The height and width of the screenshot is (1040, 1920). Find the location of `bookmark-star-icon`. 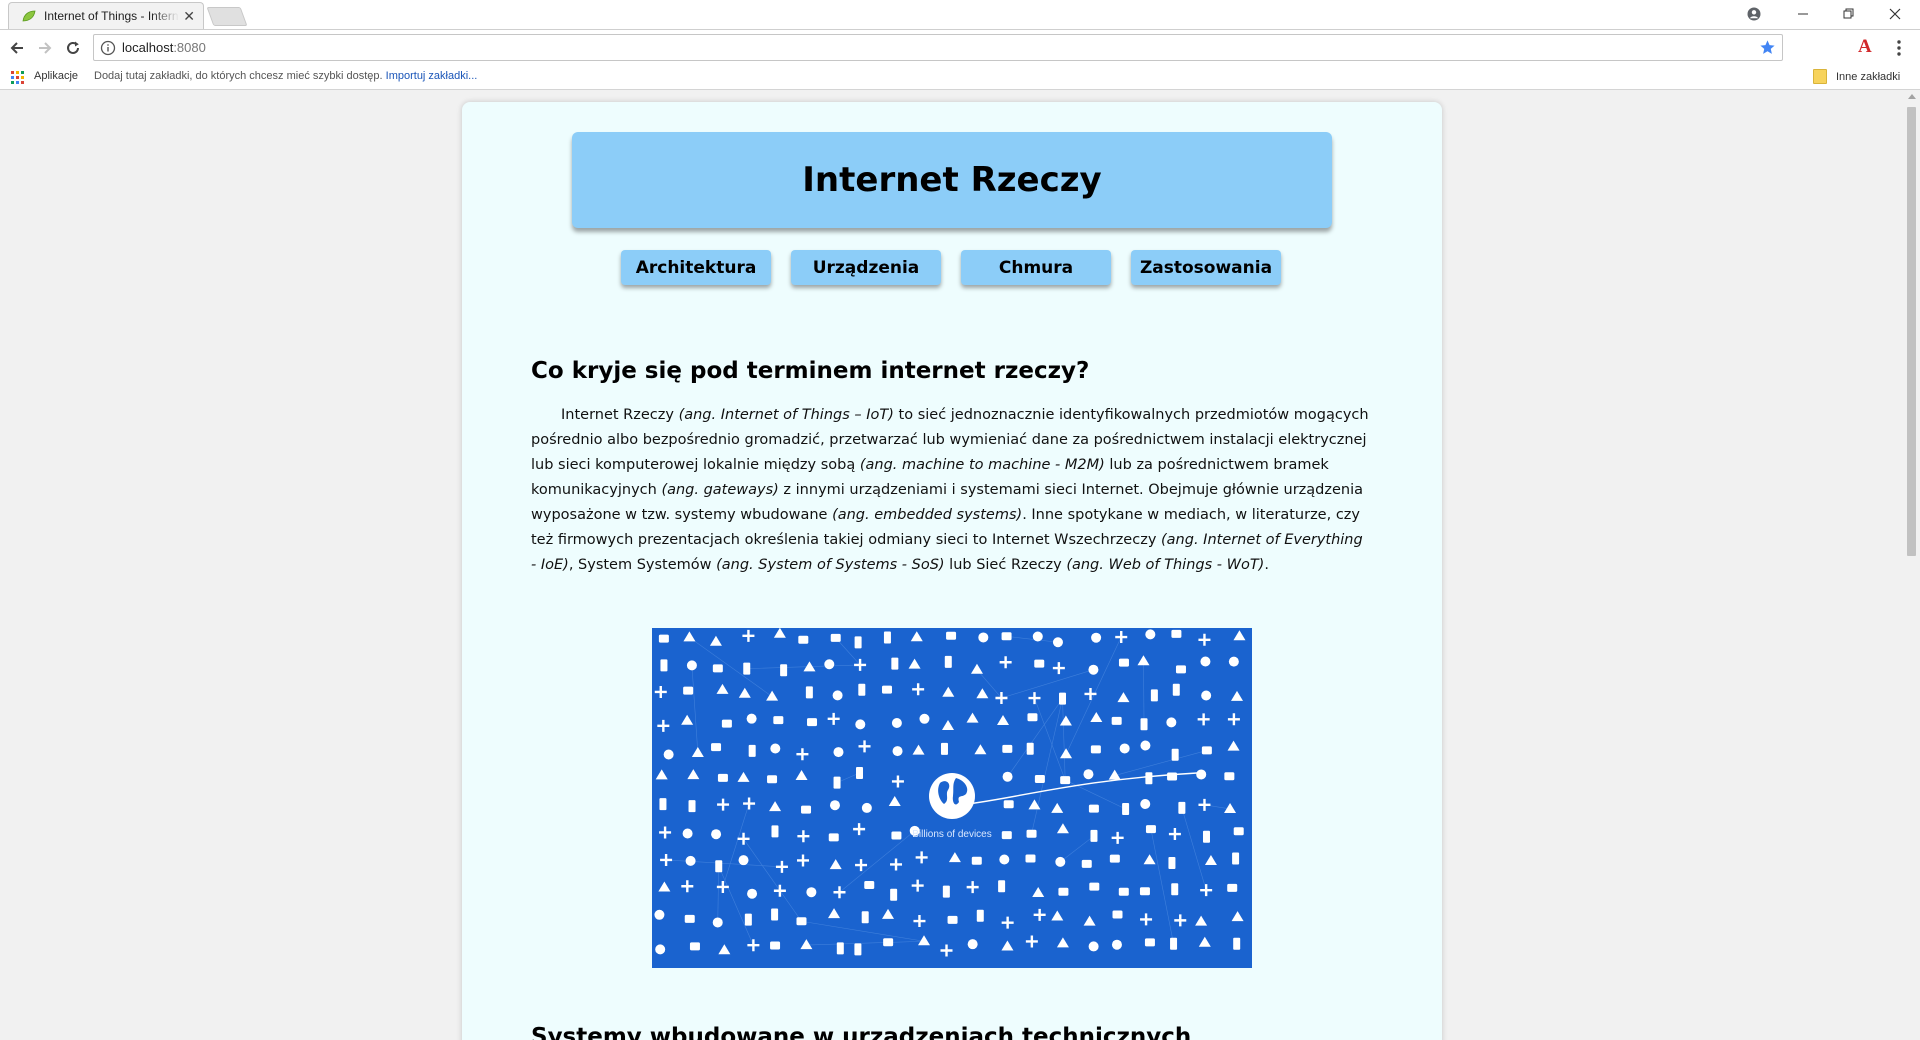

bookmark-star-icon is located at coordinates (1767, 47).